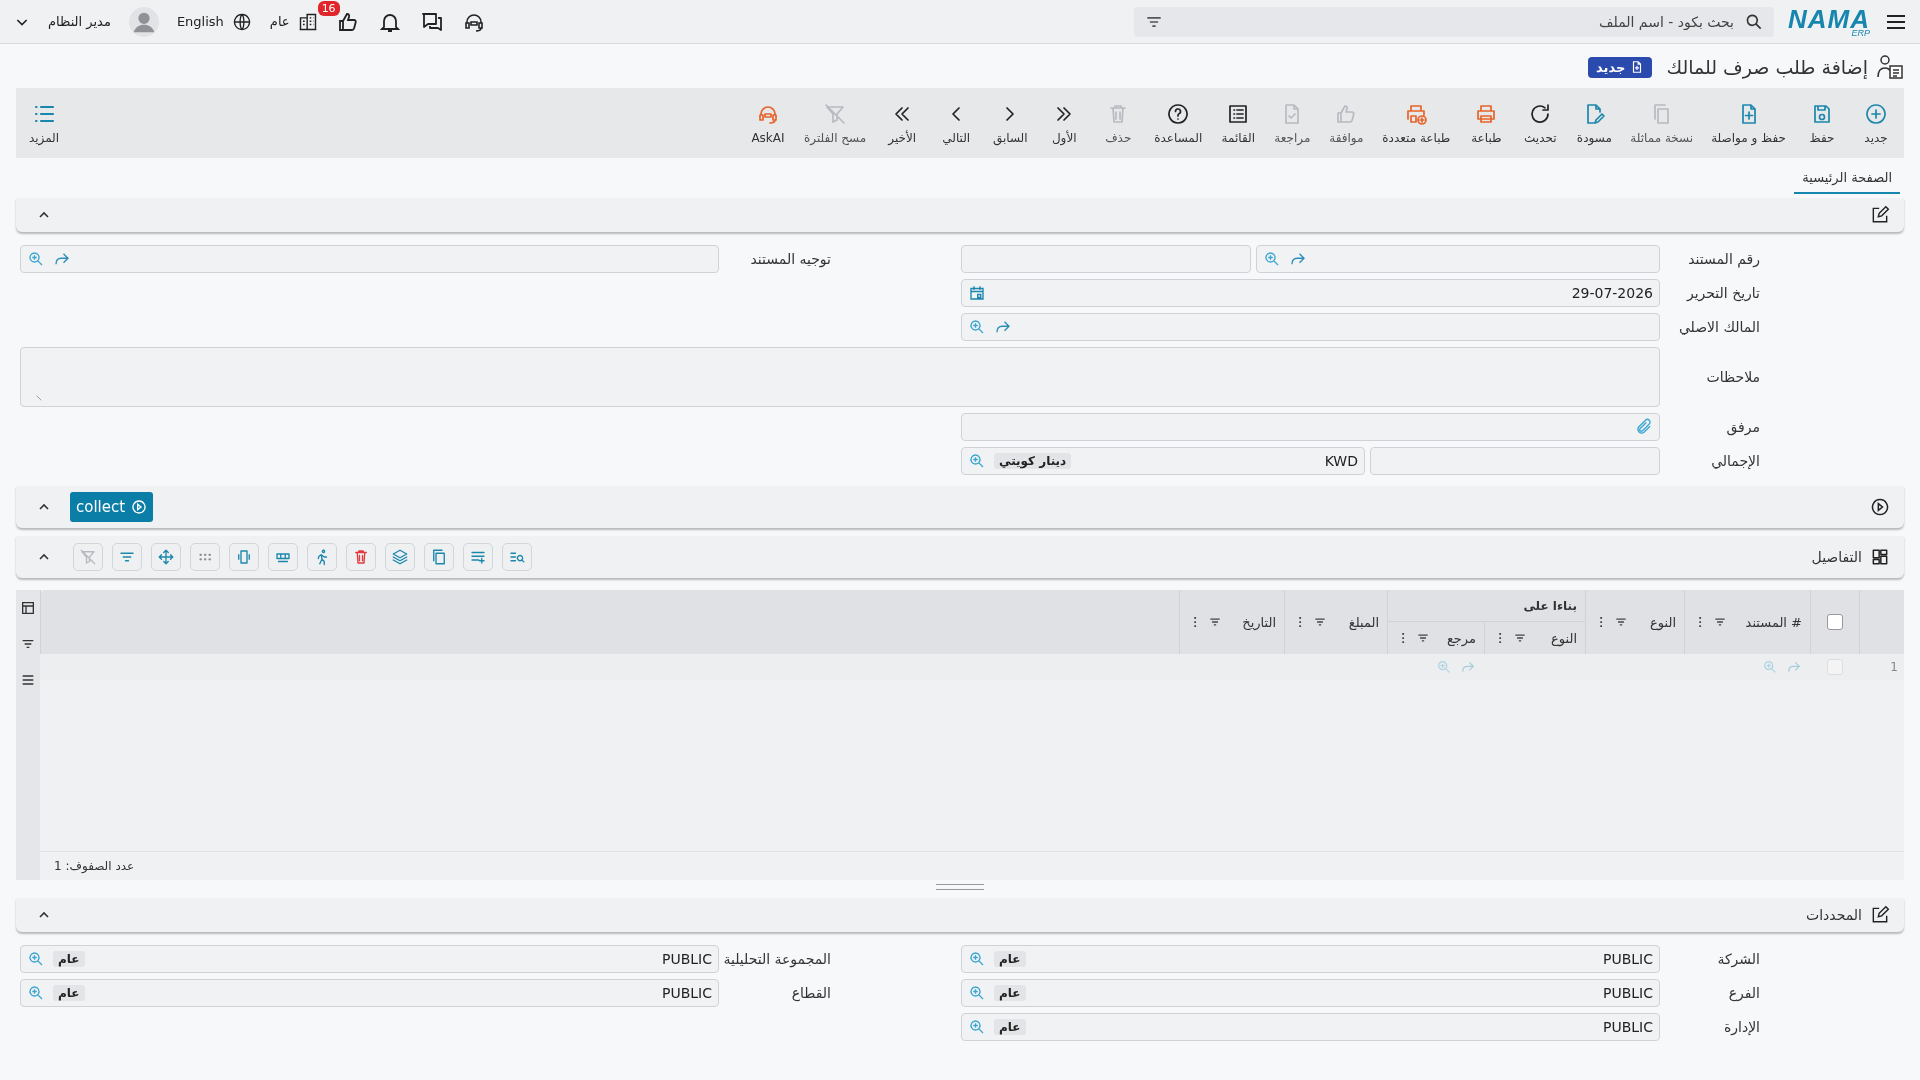  I want to click on amount-field, so click(1515, 461).